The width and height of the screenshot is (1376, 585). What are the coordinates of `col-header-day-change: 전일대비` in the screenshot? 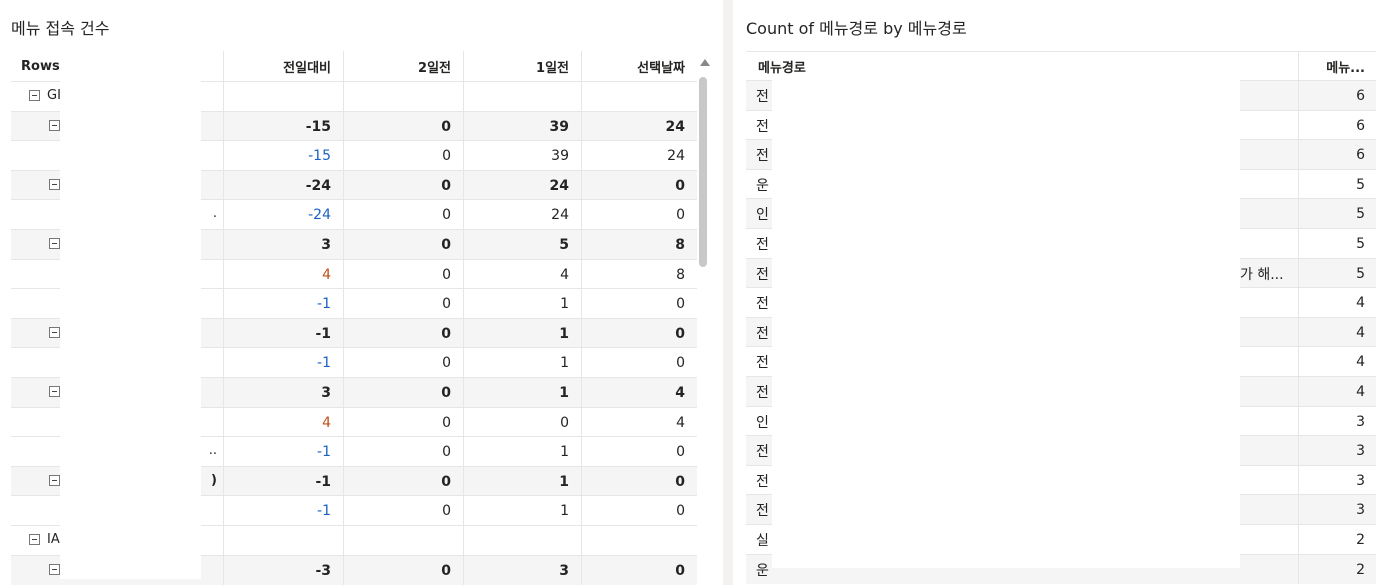 It's located at (283, 66).